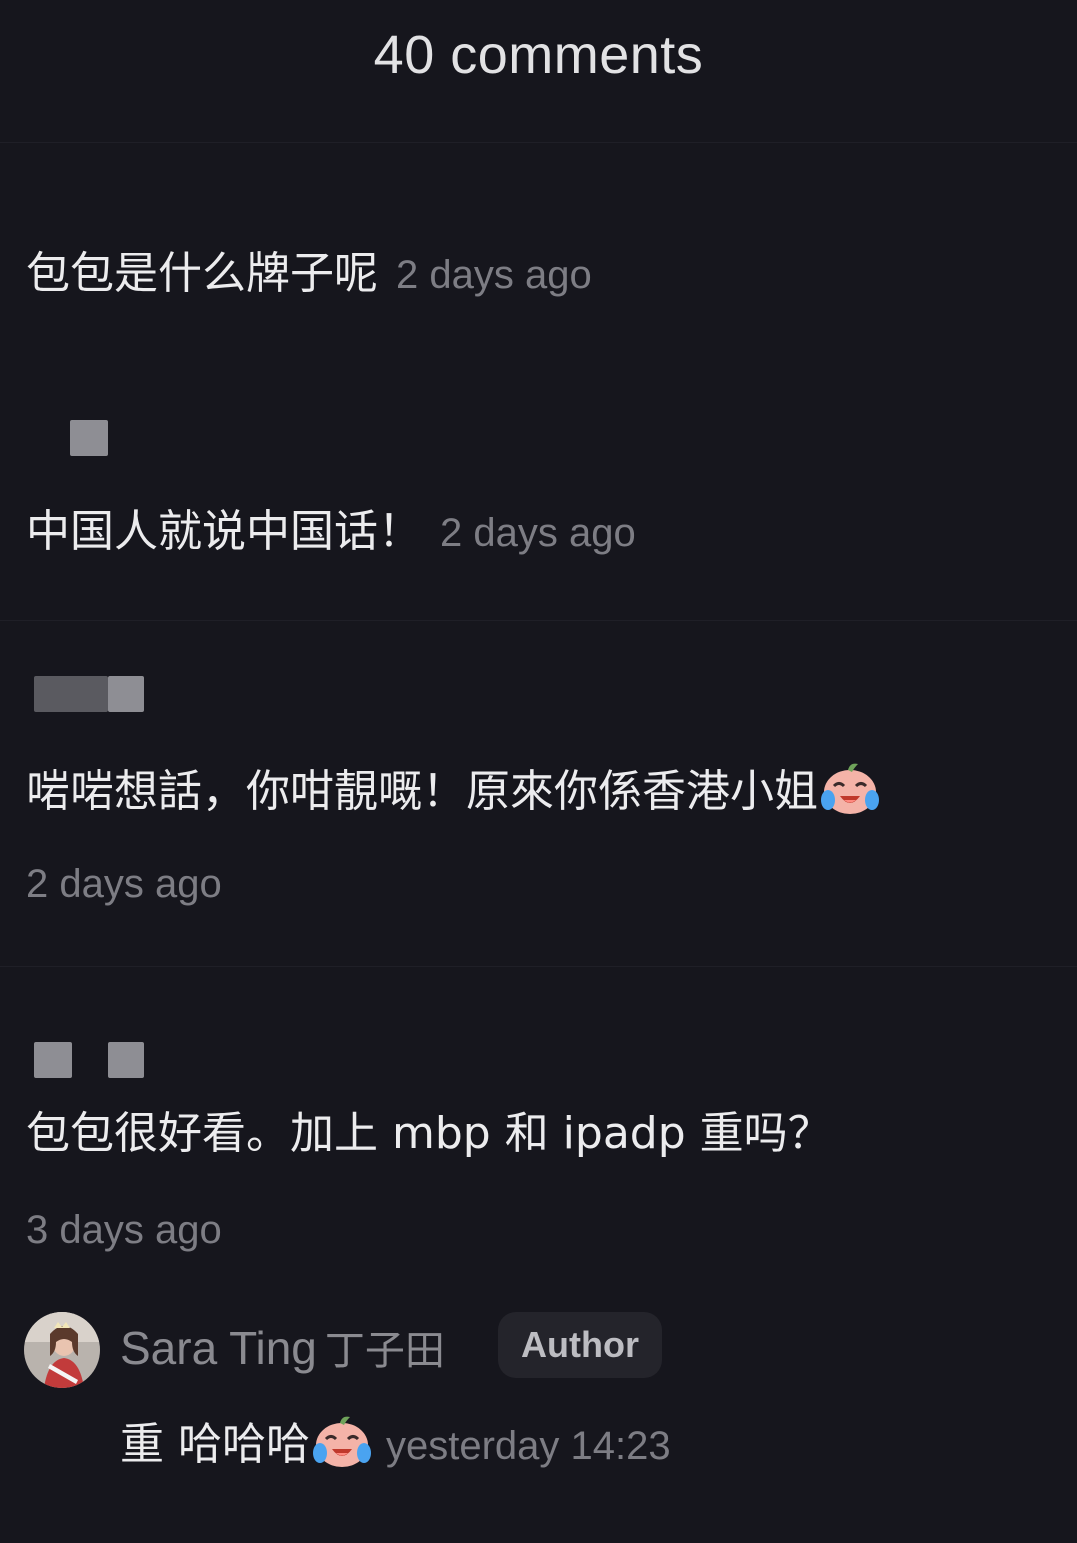  What do you see at coordinates (422, 791) in the screenshot?
I see `comment-text: 啱啱想話，你咁靚嘅！原來你係香港小姐` at bounding box center [422, 791].